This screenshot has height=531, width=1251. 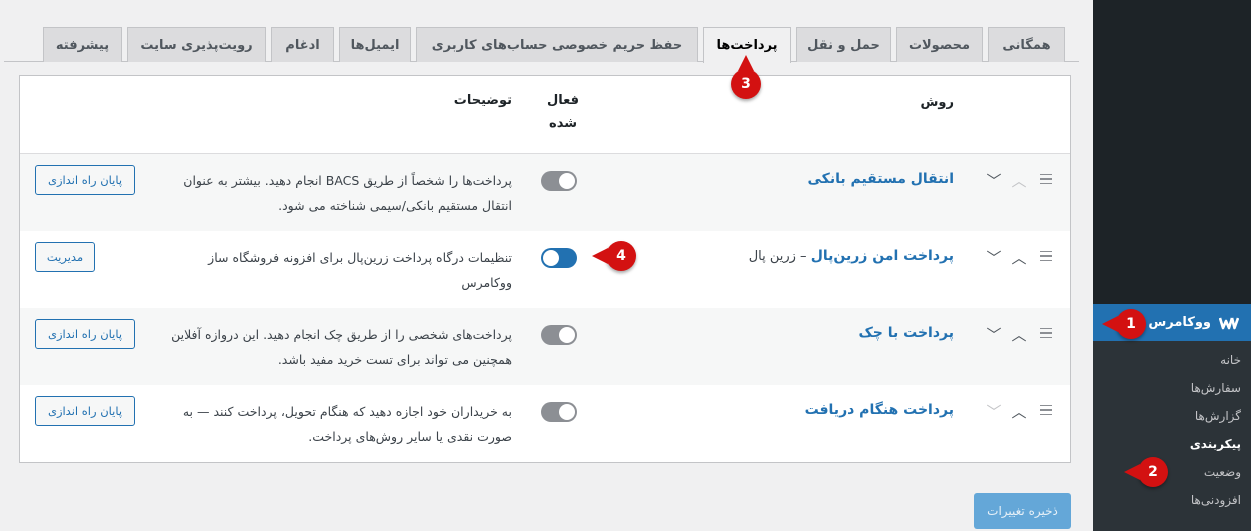 I want to click on tab-emails: ایمیل‌ها, so click(x=375, y=44).